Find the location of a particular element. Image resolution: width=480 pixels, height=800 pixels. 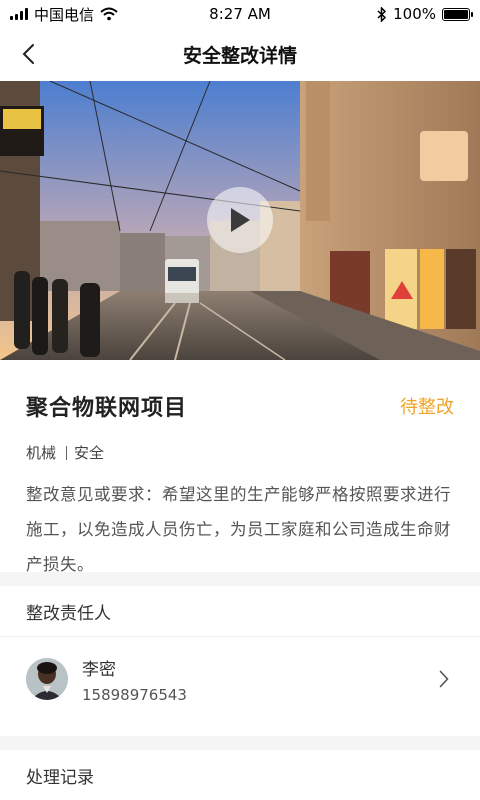

page-title: 安全整改详情 is located at coordinates (239, 55).